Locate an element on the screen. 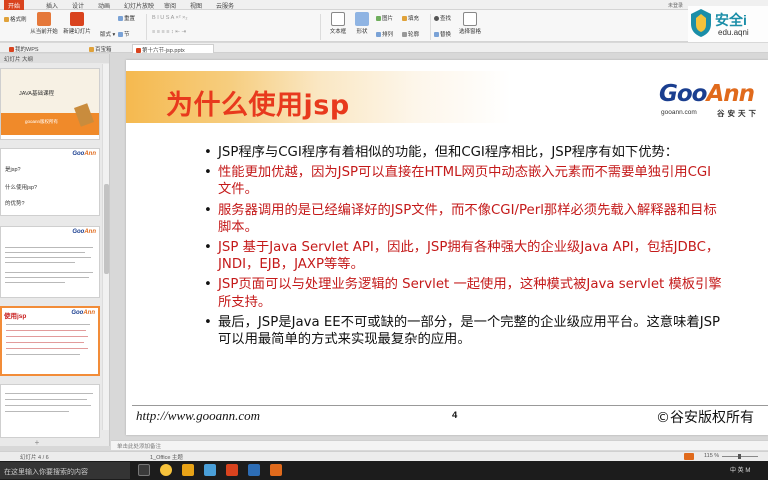  slide-thumbnail-4: GooAnn 使用jsp is located at coordinates (50, 341).